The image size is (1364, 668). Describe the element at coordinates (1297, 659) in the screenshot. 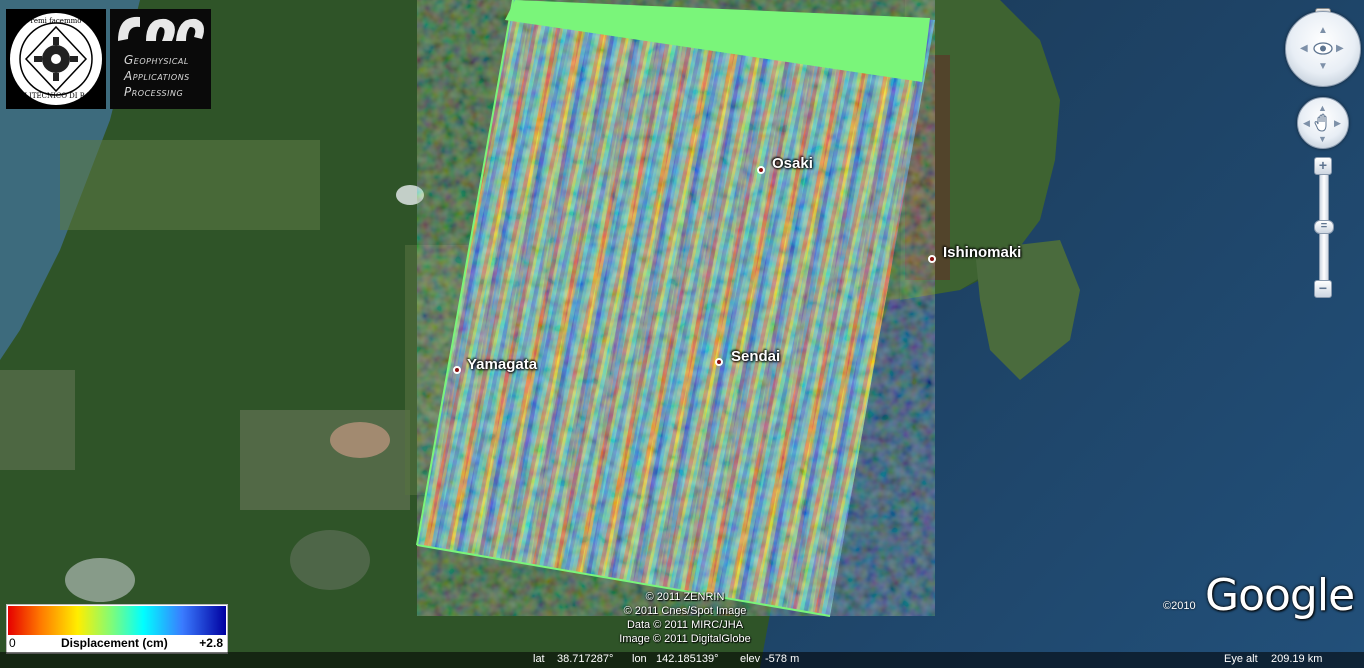

I see `eye-alt-value: 209.19 km` at that location.